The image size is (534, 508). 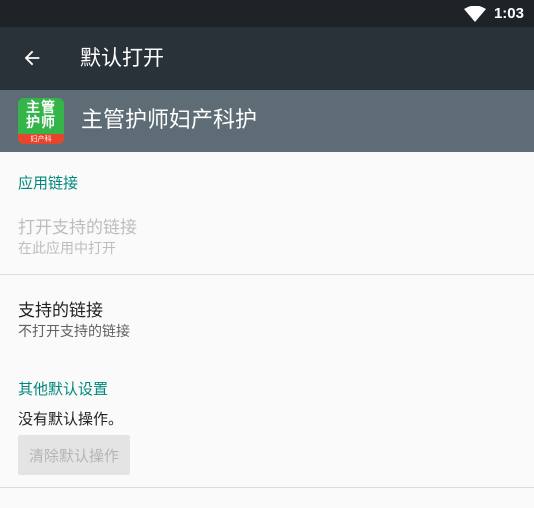 What do you see at coordinates (77, 228) in the screenshot?
I see `open-supported-links-title: 打开支持的链接` at bounding box center [77, 228].